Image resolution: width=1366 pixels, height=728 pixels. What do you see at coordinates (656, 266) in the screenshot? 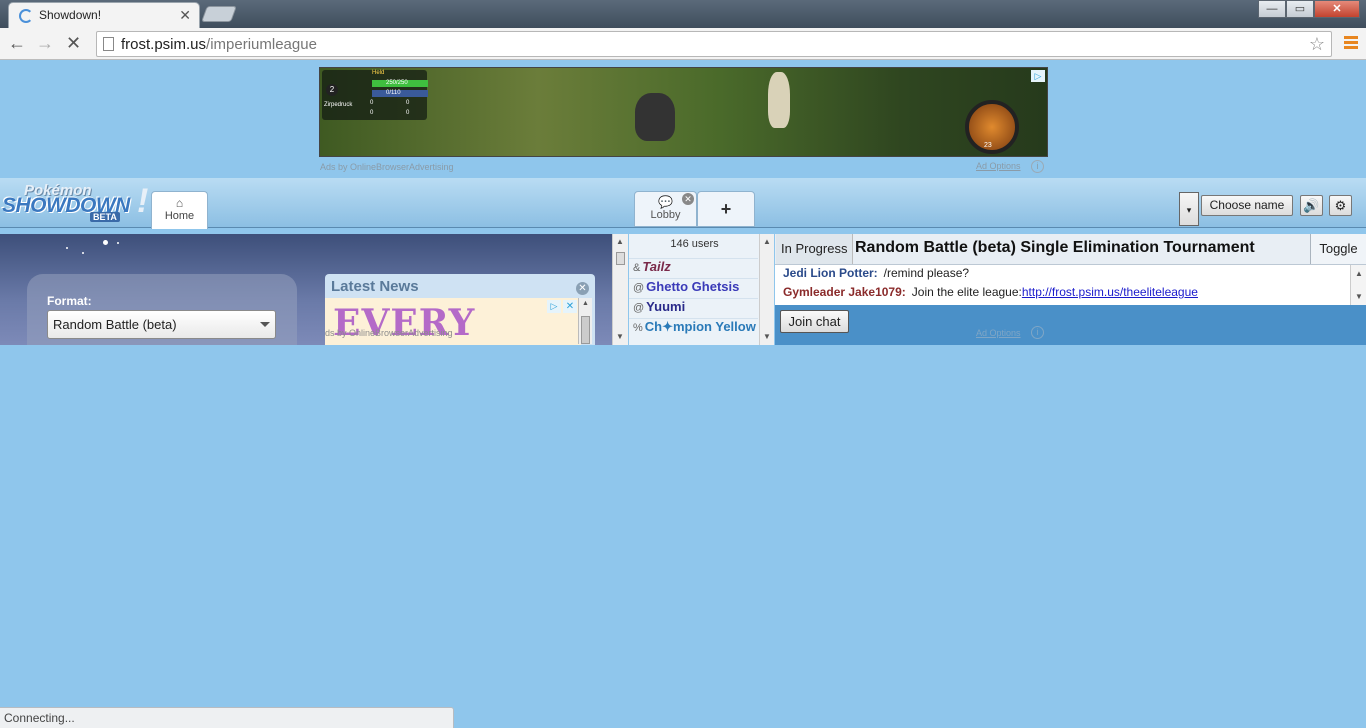
I see `user-name: Tailz` at bounding box center [656, 266].